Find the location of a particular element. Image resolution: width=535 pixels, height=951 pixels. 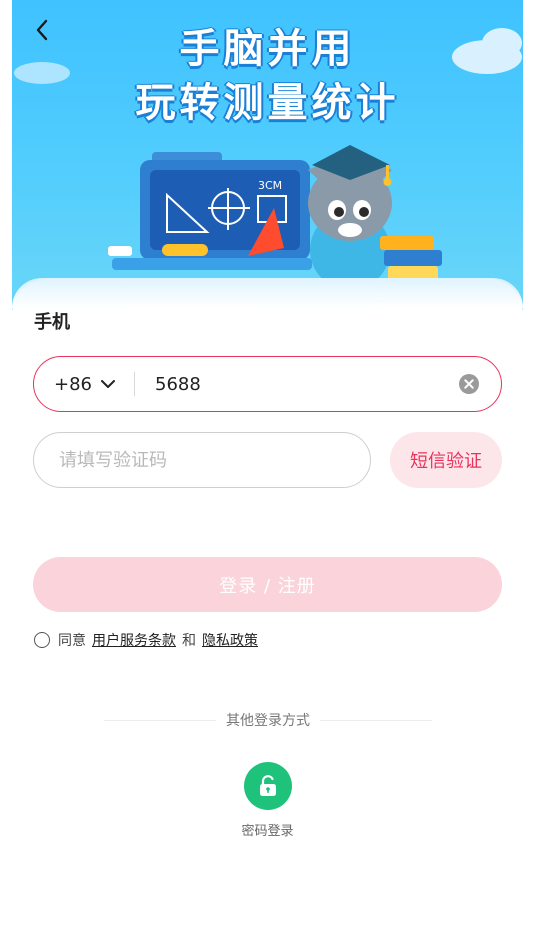

other-login-title: 其他登录方式 is located at coordinates (268, 721).